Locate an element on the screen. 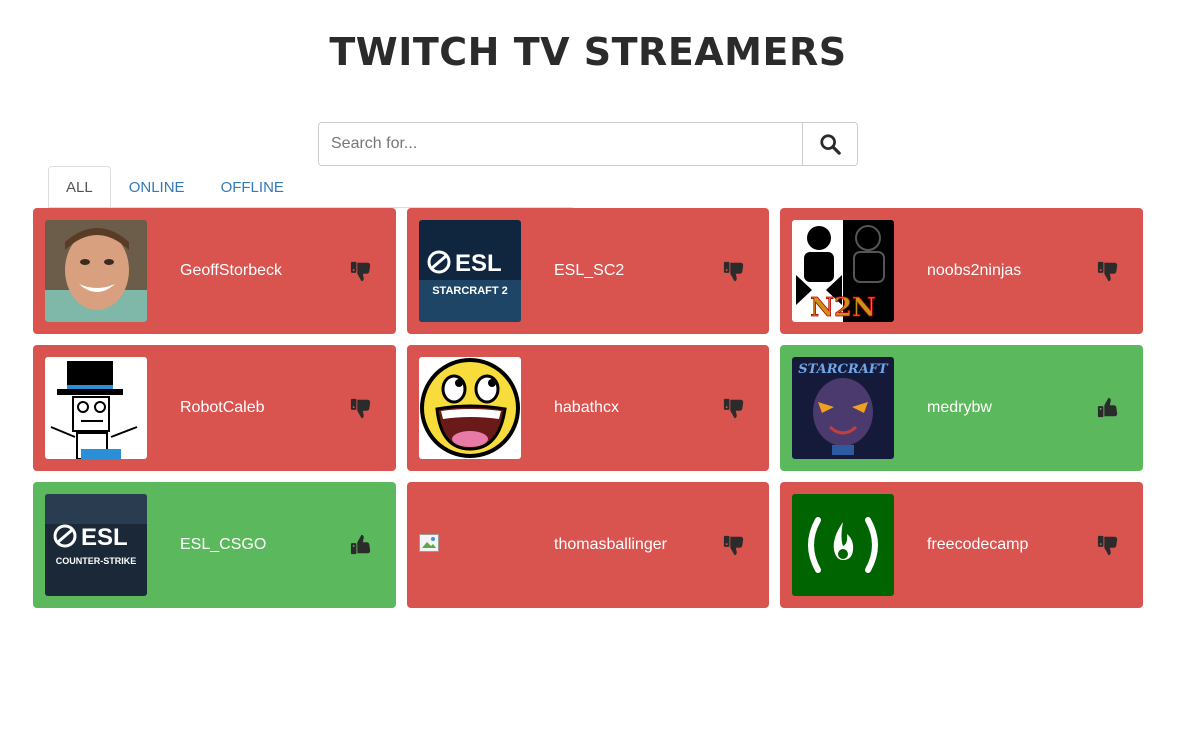 The image size is (1192, 749). search-button is located at coordinates (829, 144).